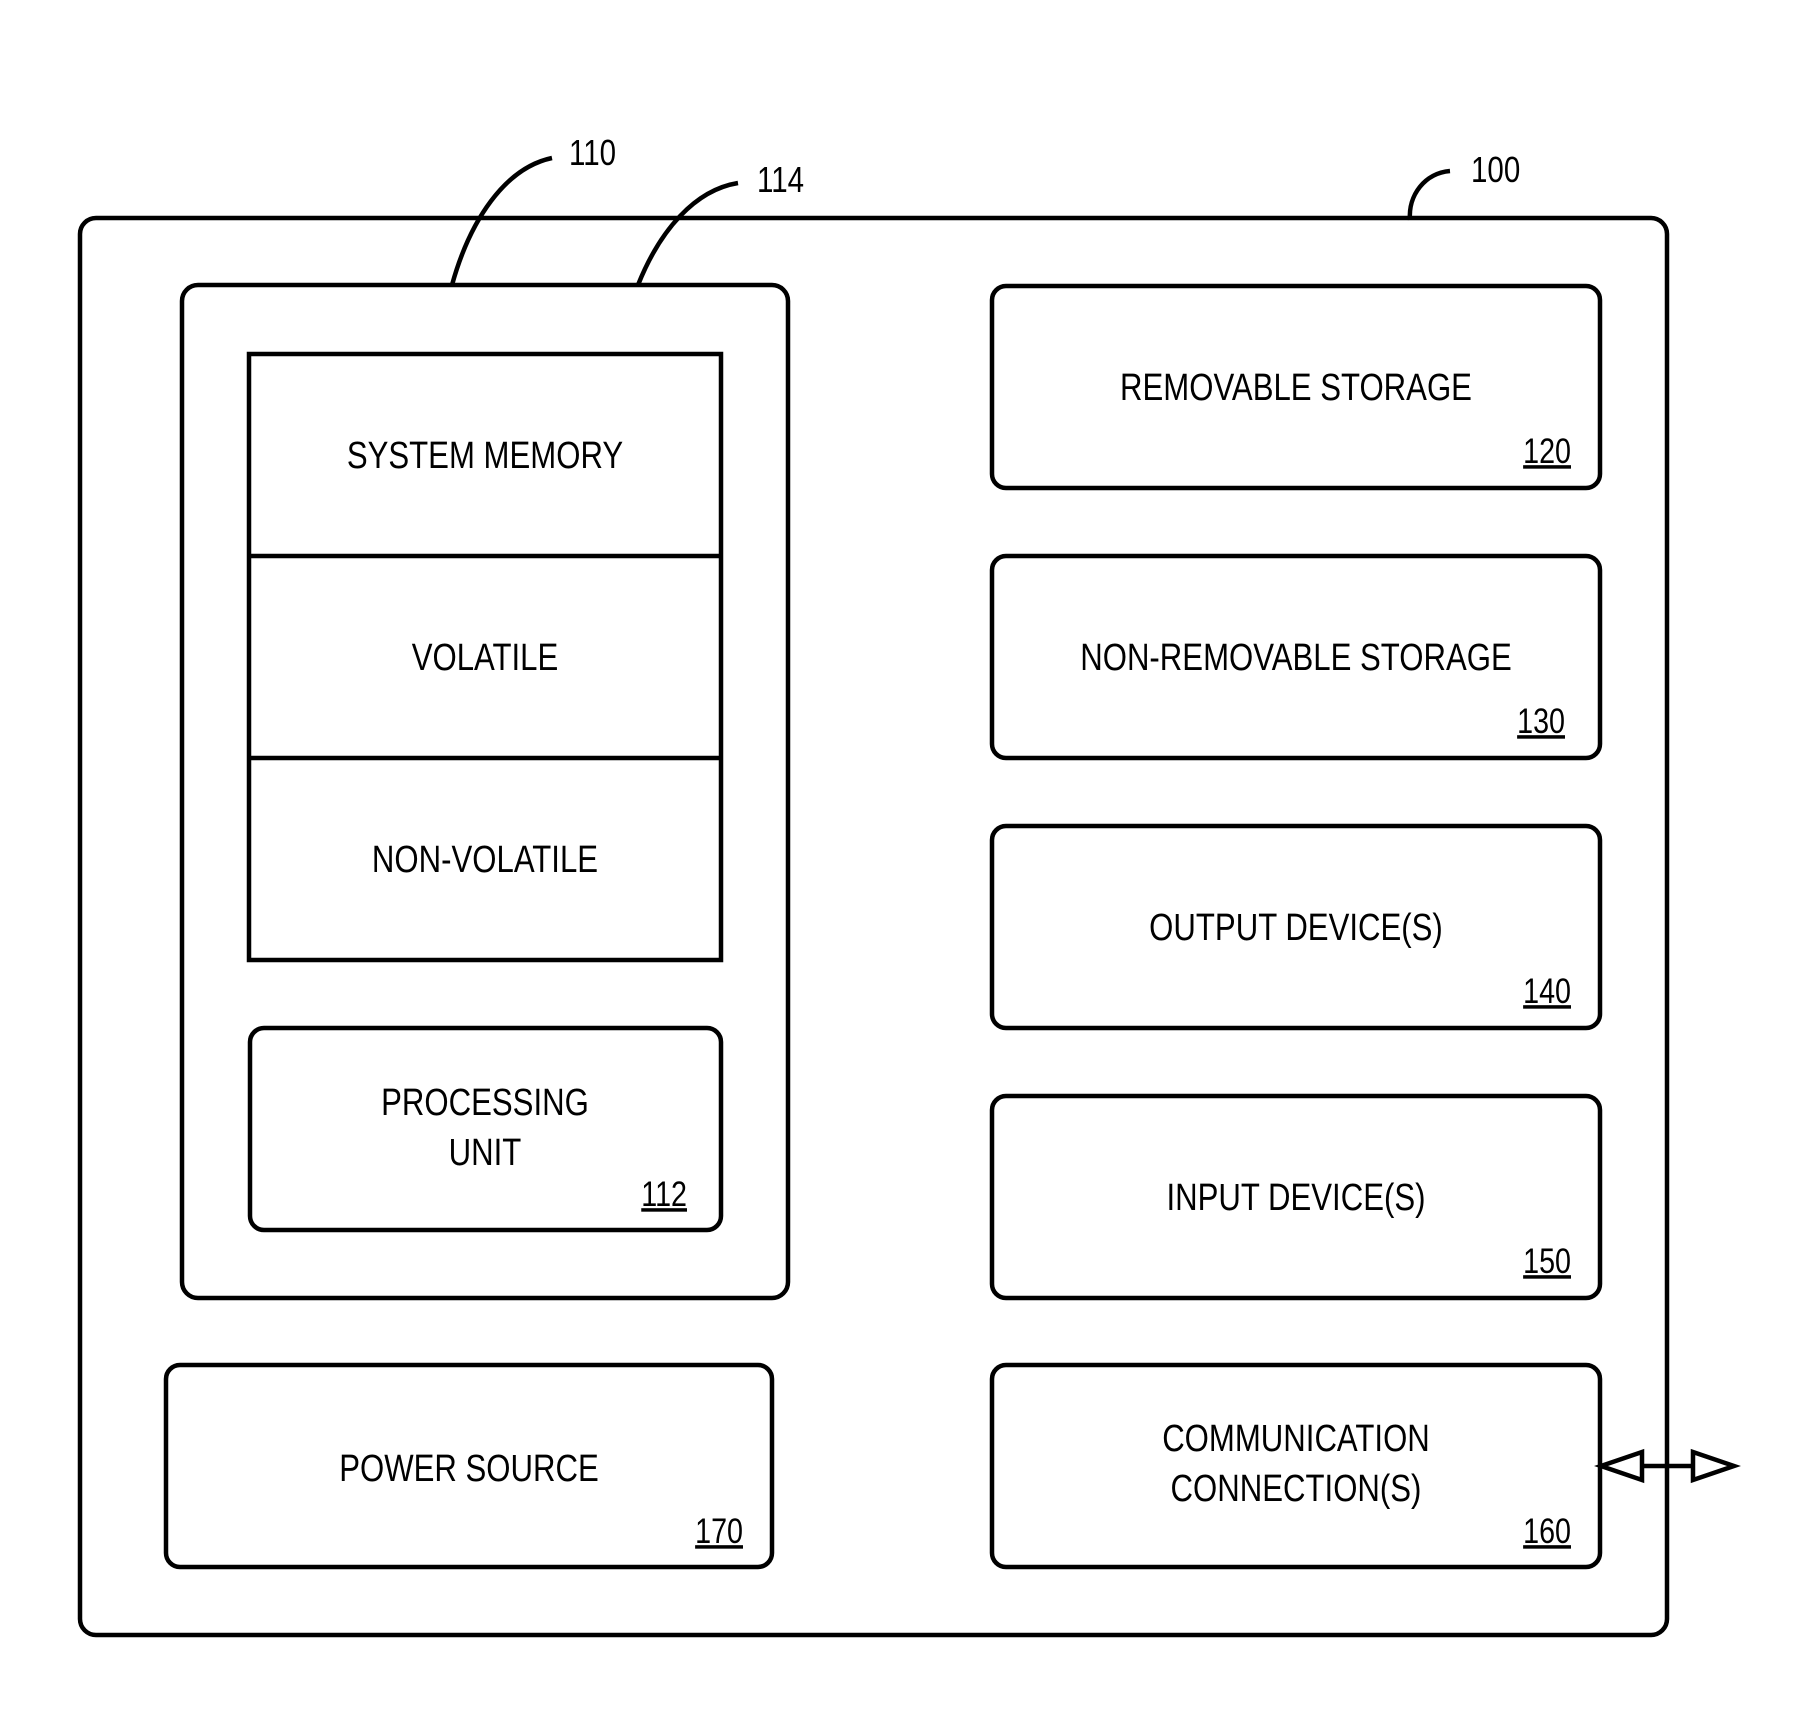 This screenshot has height=1735, width=1805. What do you see at coordinates (1547, 1530) in the screenshot?
I see `communication-connections-ref: 160` at bounding box center [1547, 1530].